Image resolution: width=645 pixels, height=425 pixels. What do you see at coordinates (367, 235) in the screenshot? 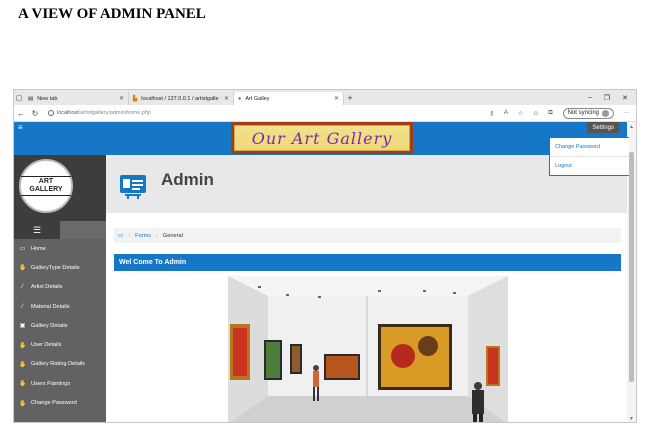
I see `breadcrumb: ▭ › Forms › General` at bounding box center [367, 235].